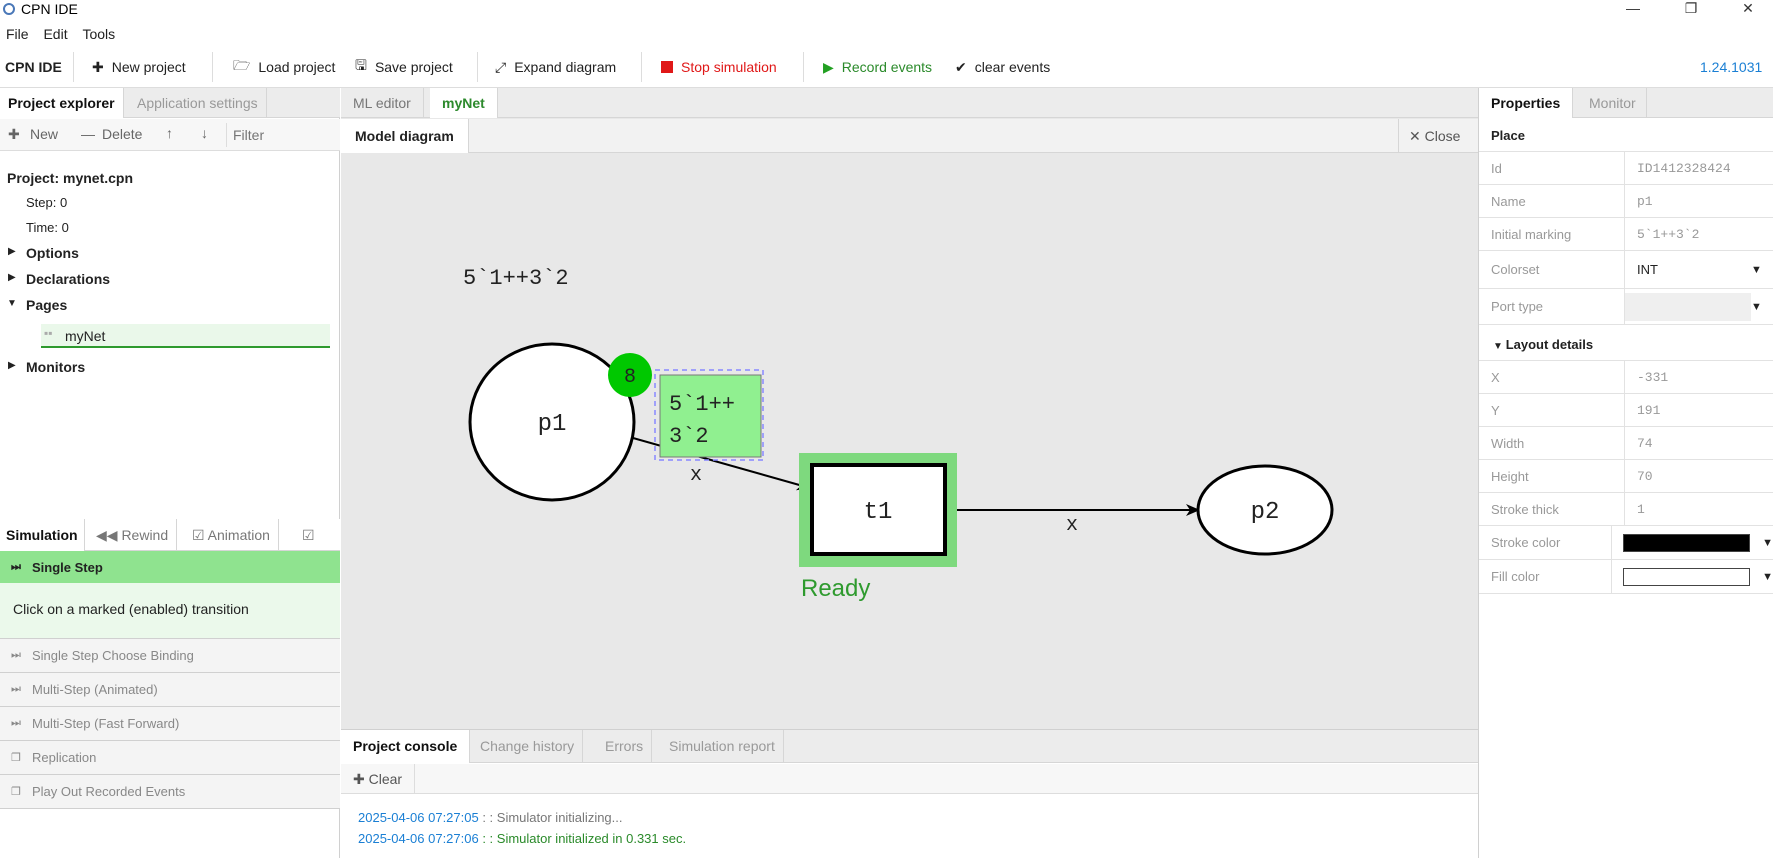 This screenshot has width=1773, height=858. Describe the element at coordinates (406, 746) in the screenshot. I see `tab-project-console: Project console` at that location.